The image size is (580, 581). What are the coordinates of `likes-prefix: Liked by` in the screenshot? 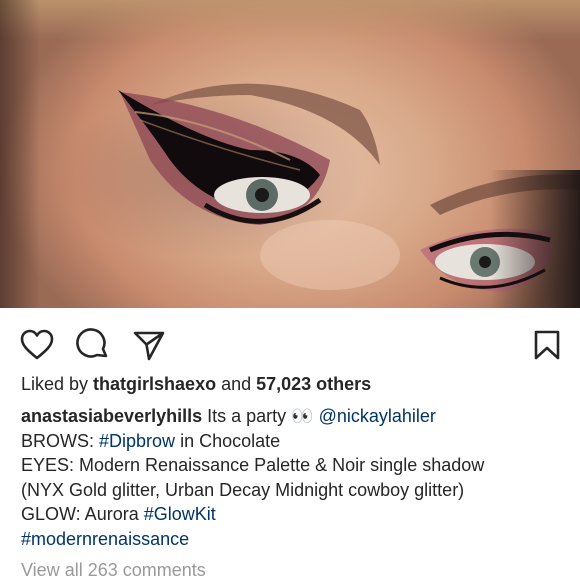 It's located at (57, 384).